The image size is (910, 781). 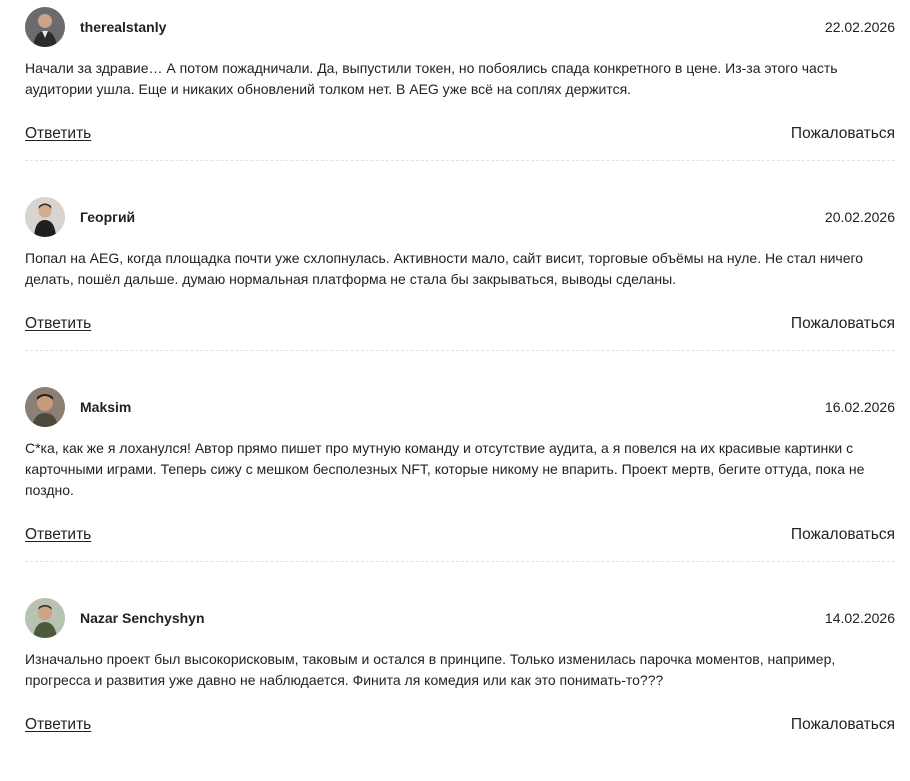 What do you see at coordinates (460, 407) in the screenshot?
I see `comment-header: Maksim 16.02.2026` at bounding box center [460, 407].